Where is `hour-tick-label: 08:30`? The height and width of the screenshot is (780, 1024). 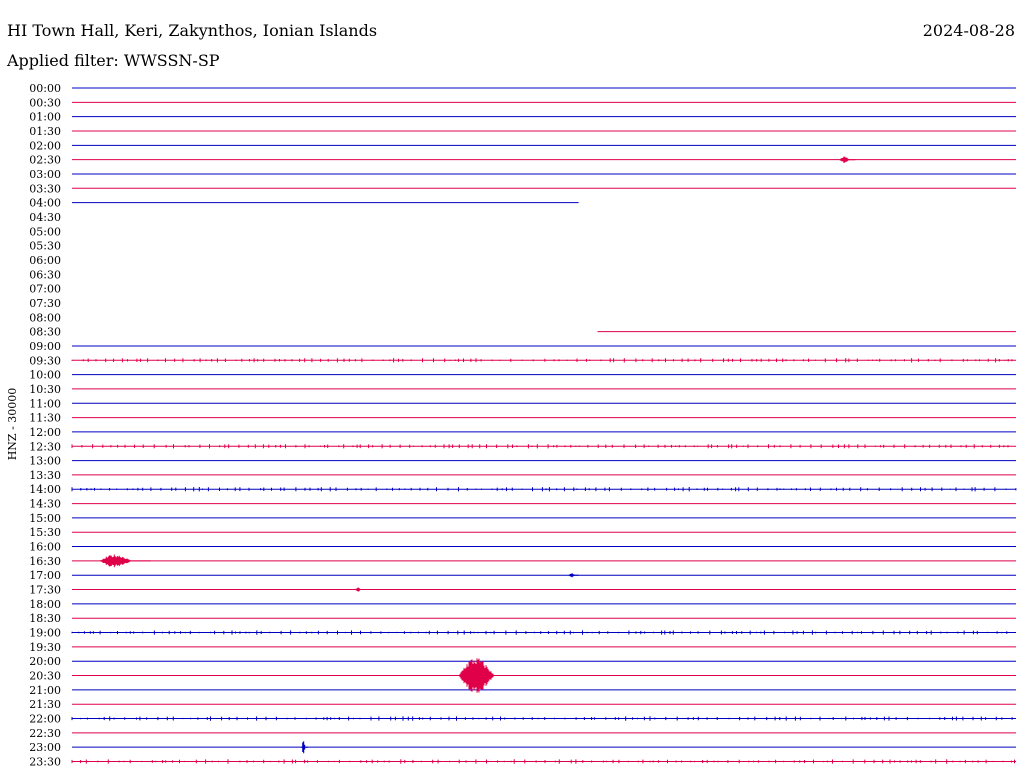 hour-tick-label: 08:30 is located at coordinates (45, 332).